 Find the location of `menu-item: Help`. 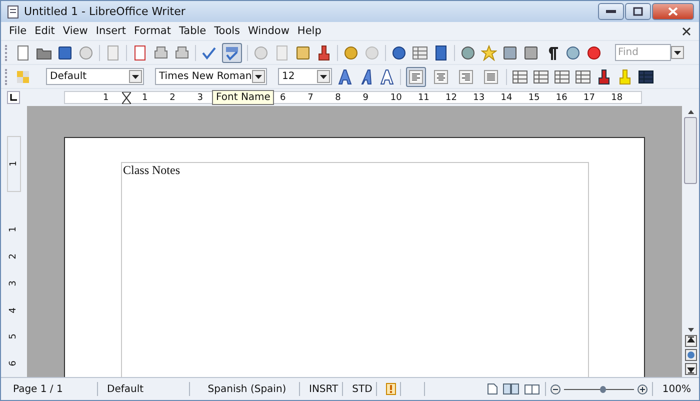

menu-item: Help is located at coordinates (309, 31).